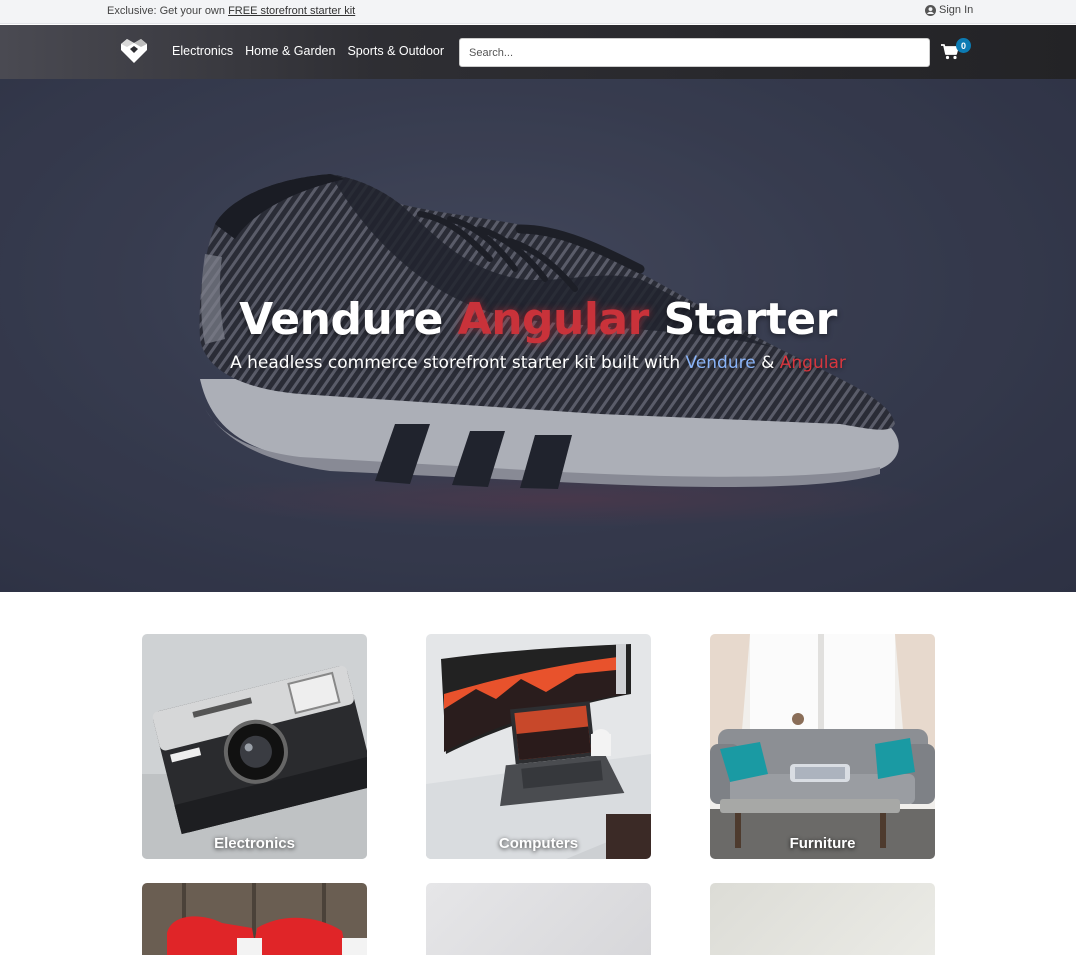  I want to click on category-card-electronics: Electronics, so click(254, 746).